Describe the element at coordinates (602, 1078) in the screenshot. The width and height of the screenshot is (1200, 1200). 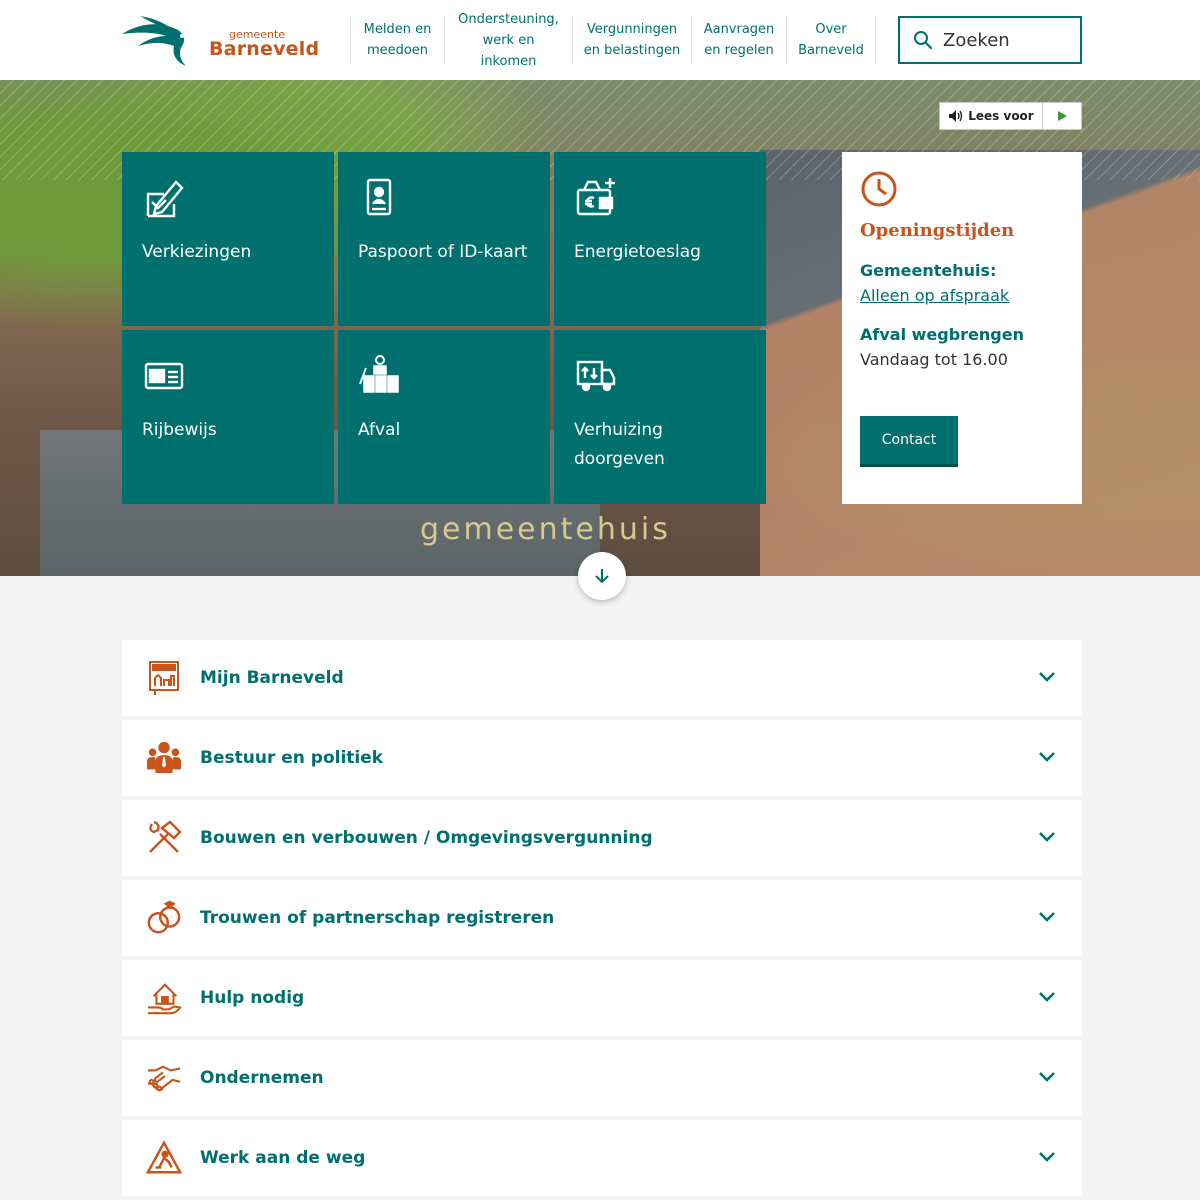
I see `accordion-ondernemen: Ondernemen` at that location.